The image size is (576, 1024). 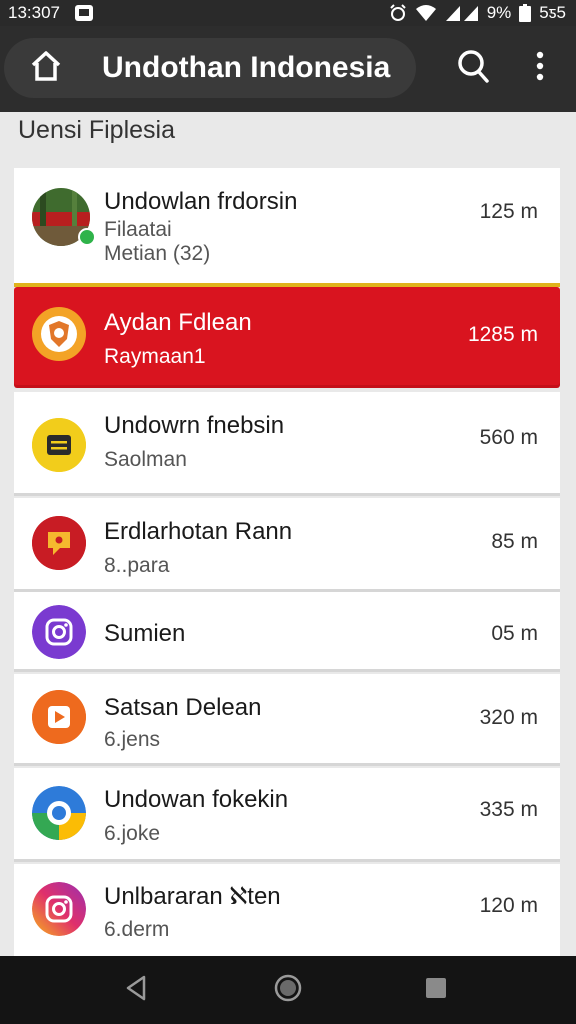 I want to click on signal-icon, so click(x=462, y=13).